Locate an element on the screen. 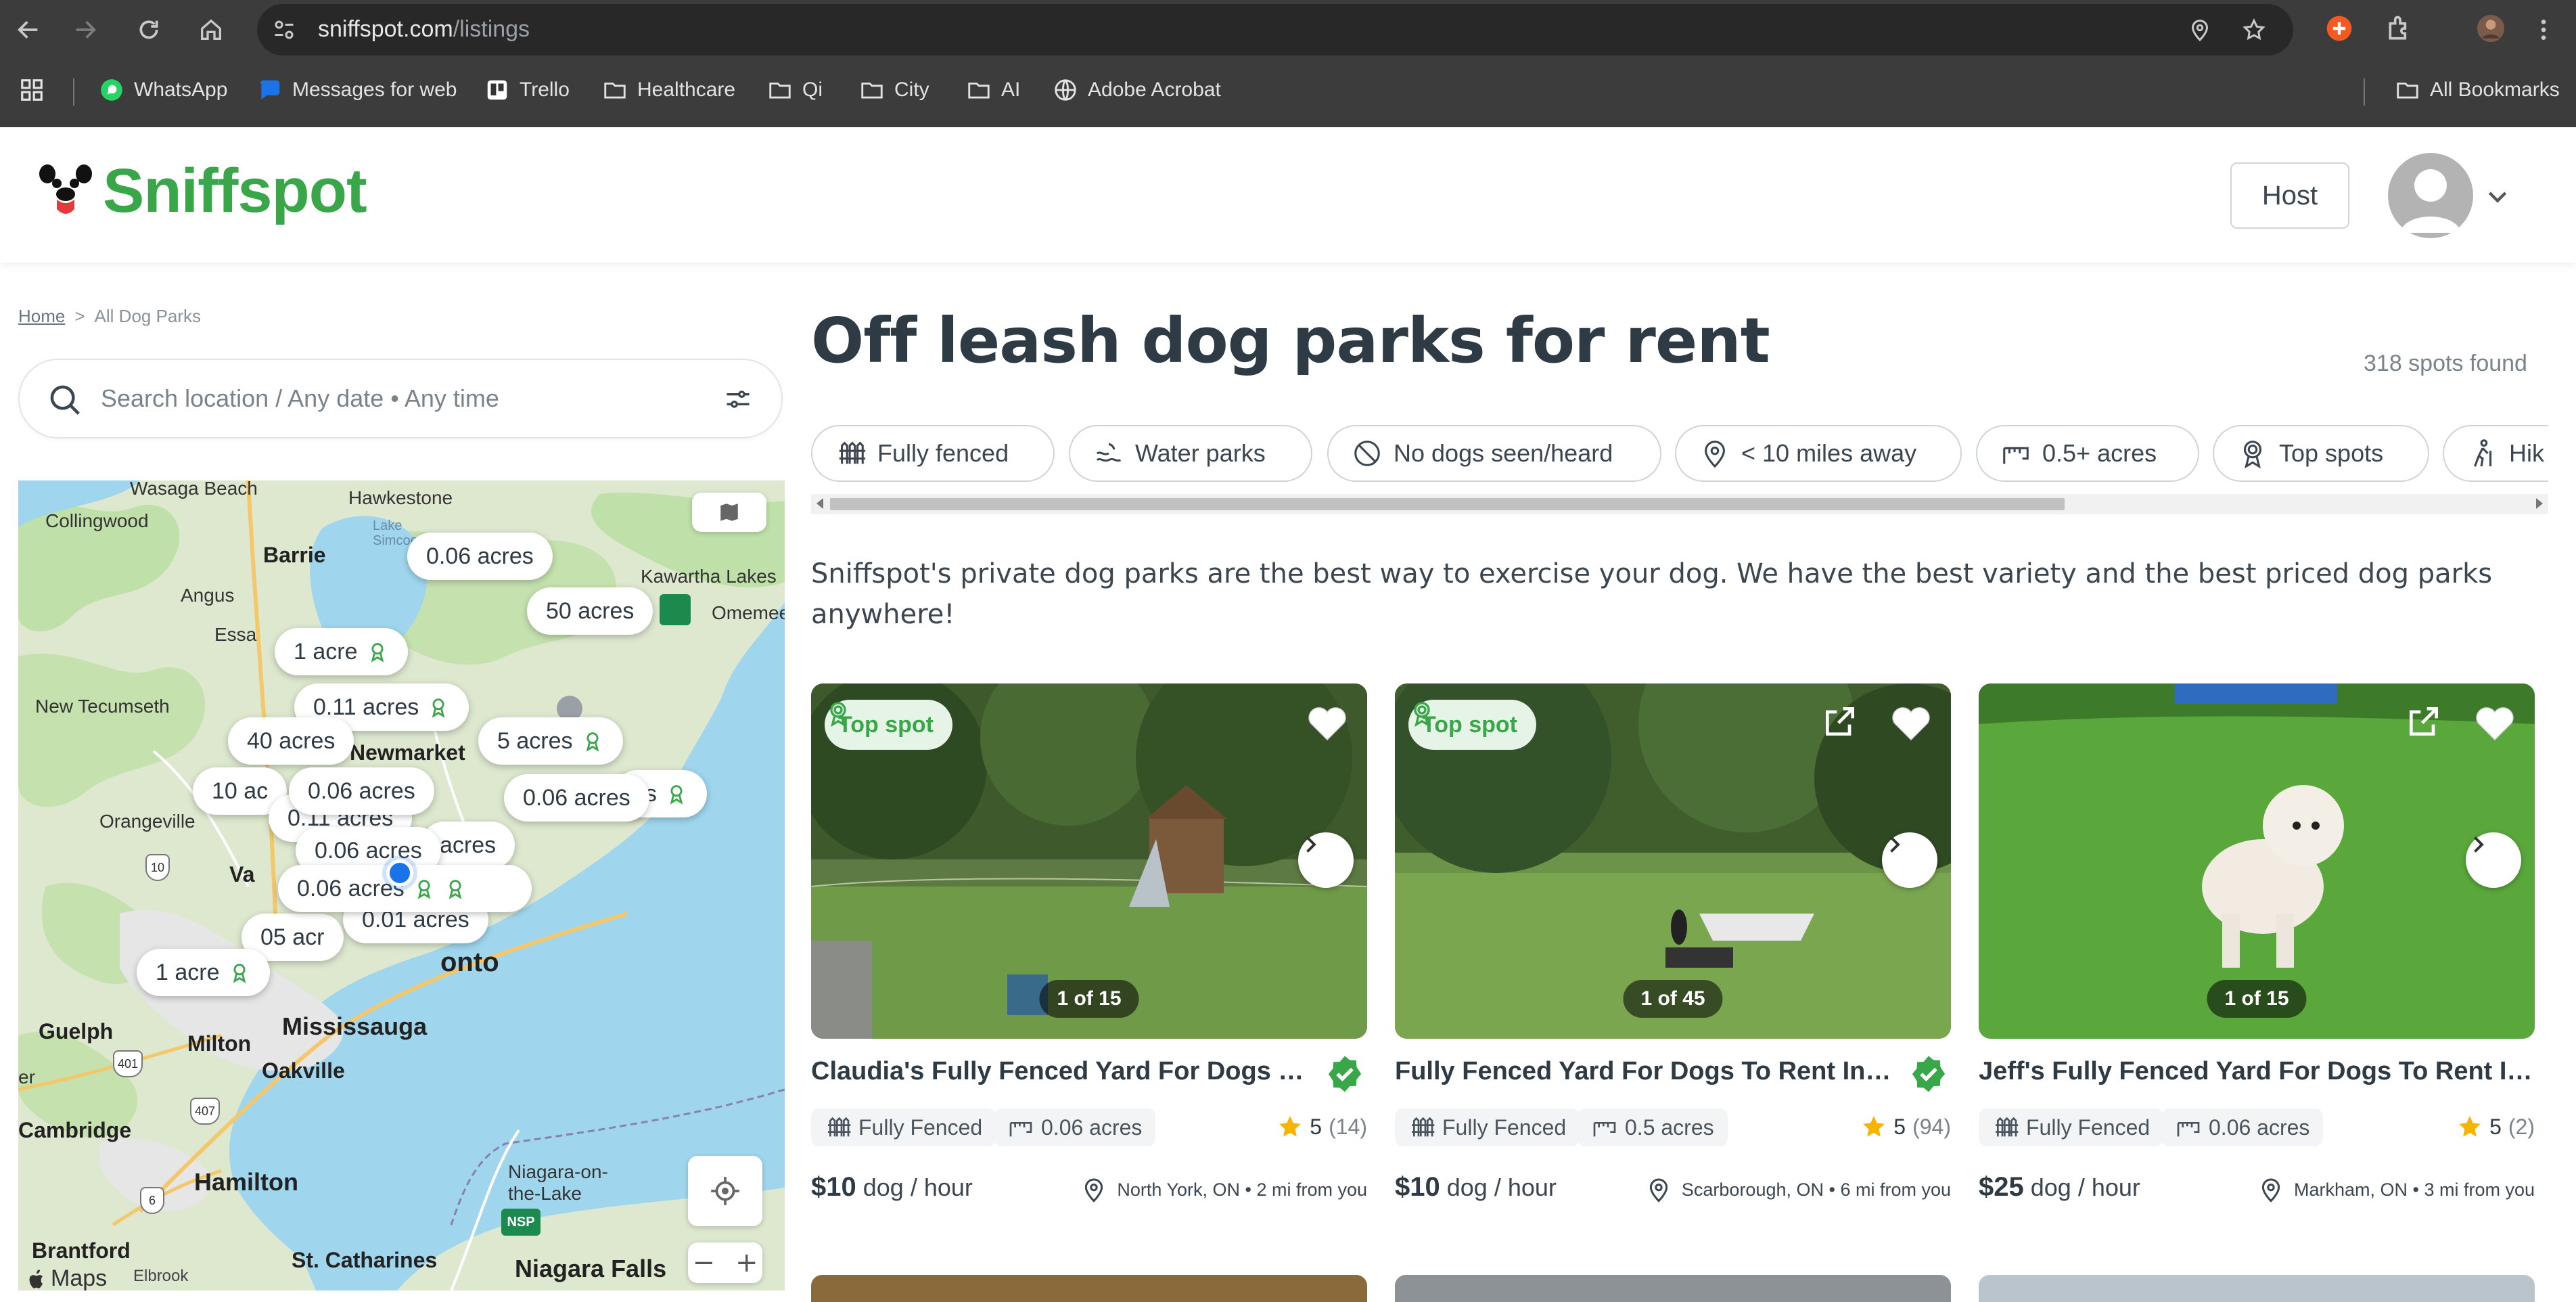  filter-hiking: Hik is located at coordinates (2495, 453).